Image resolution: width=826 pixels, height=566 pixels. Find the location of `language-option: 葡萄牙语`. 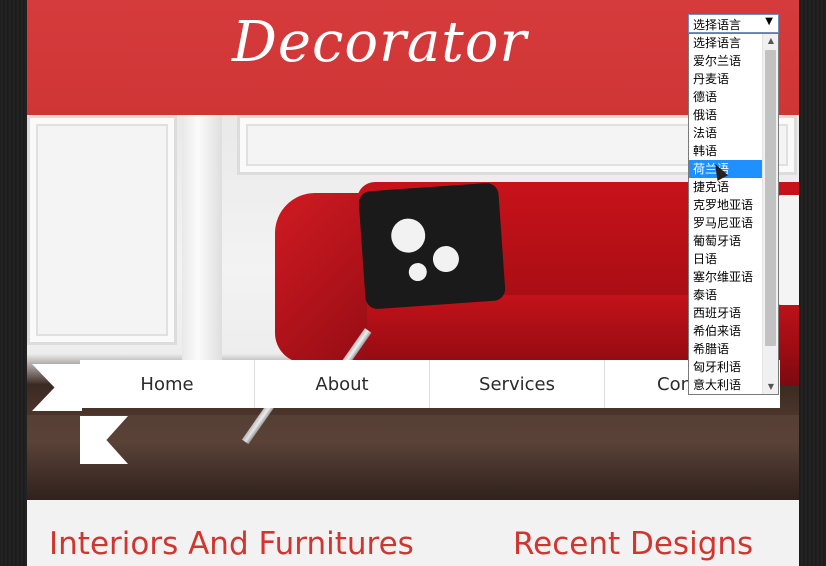

language-option: 葡萄牙语 is located at coordinates (725, 241).